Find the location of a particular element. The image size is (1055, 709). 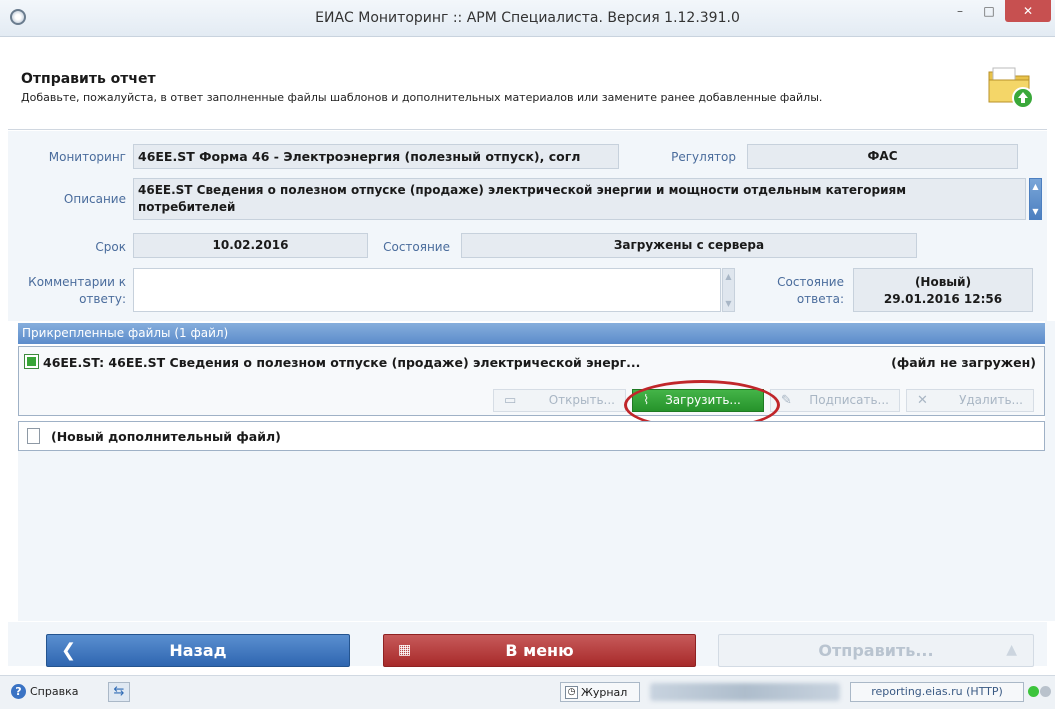

menu-button: ▦ В меню is located at coordinates (539, 650).